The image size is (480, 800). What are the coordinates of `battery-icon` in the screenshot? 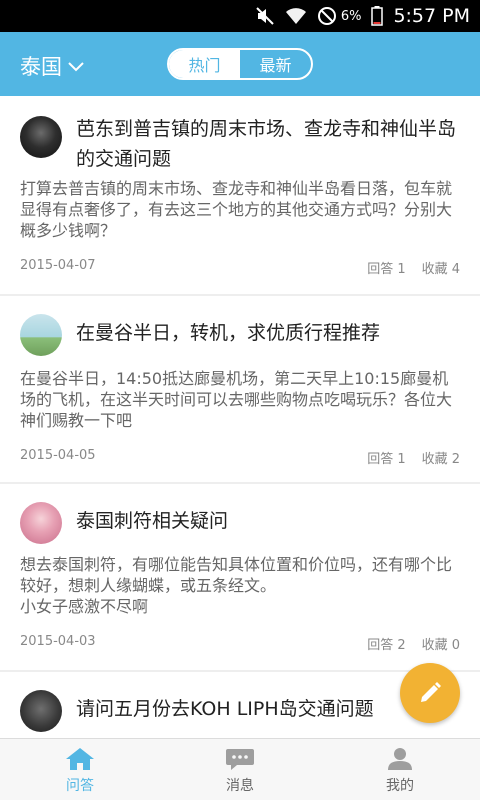 It's located at (377, 16).